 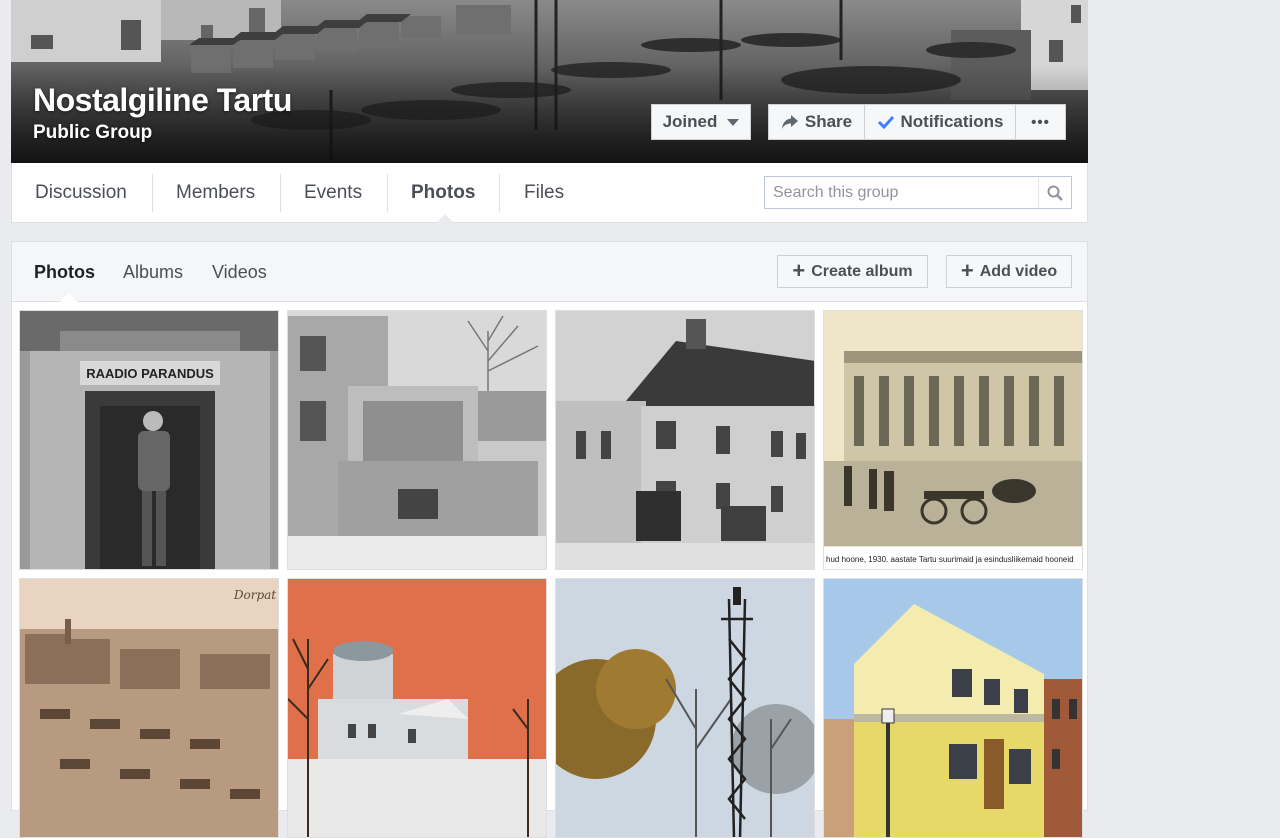 I want to click on checkmark-icon, so click(x=885, y=122).